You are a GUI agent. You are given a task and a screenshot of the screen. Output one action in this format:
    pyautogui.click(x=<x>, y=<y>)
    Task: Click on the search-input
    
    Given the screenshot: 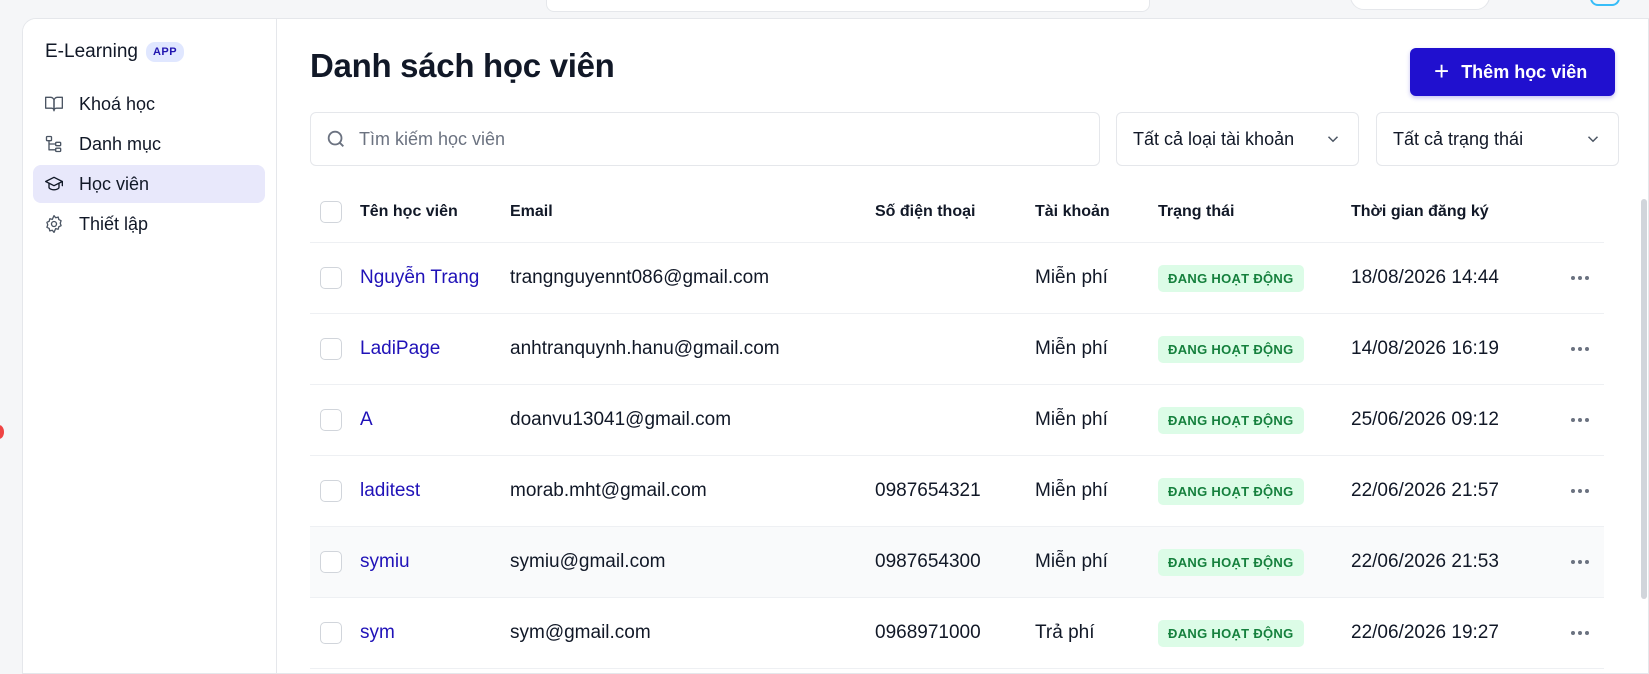 What is the action you would take?
    pyautogui.click(x=719, y=139)
    